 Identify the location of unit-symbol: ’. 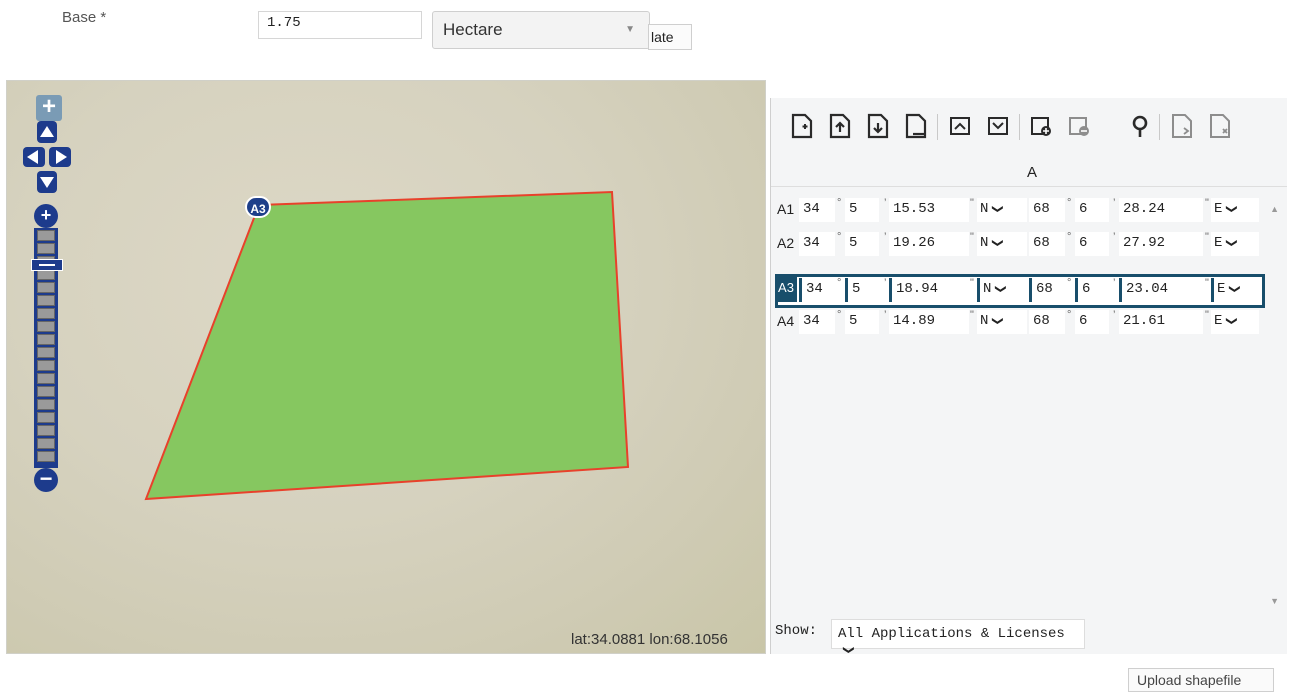
(885, 203).